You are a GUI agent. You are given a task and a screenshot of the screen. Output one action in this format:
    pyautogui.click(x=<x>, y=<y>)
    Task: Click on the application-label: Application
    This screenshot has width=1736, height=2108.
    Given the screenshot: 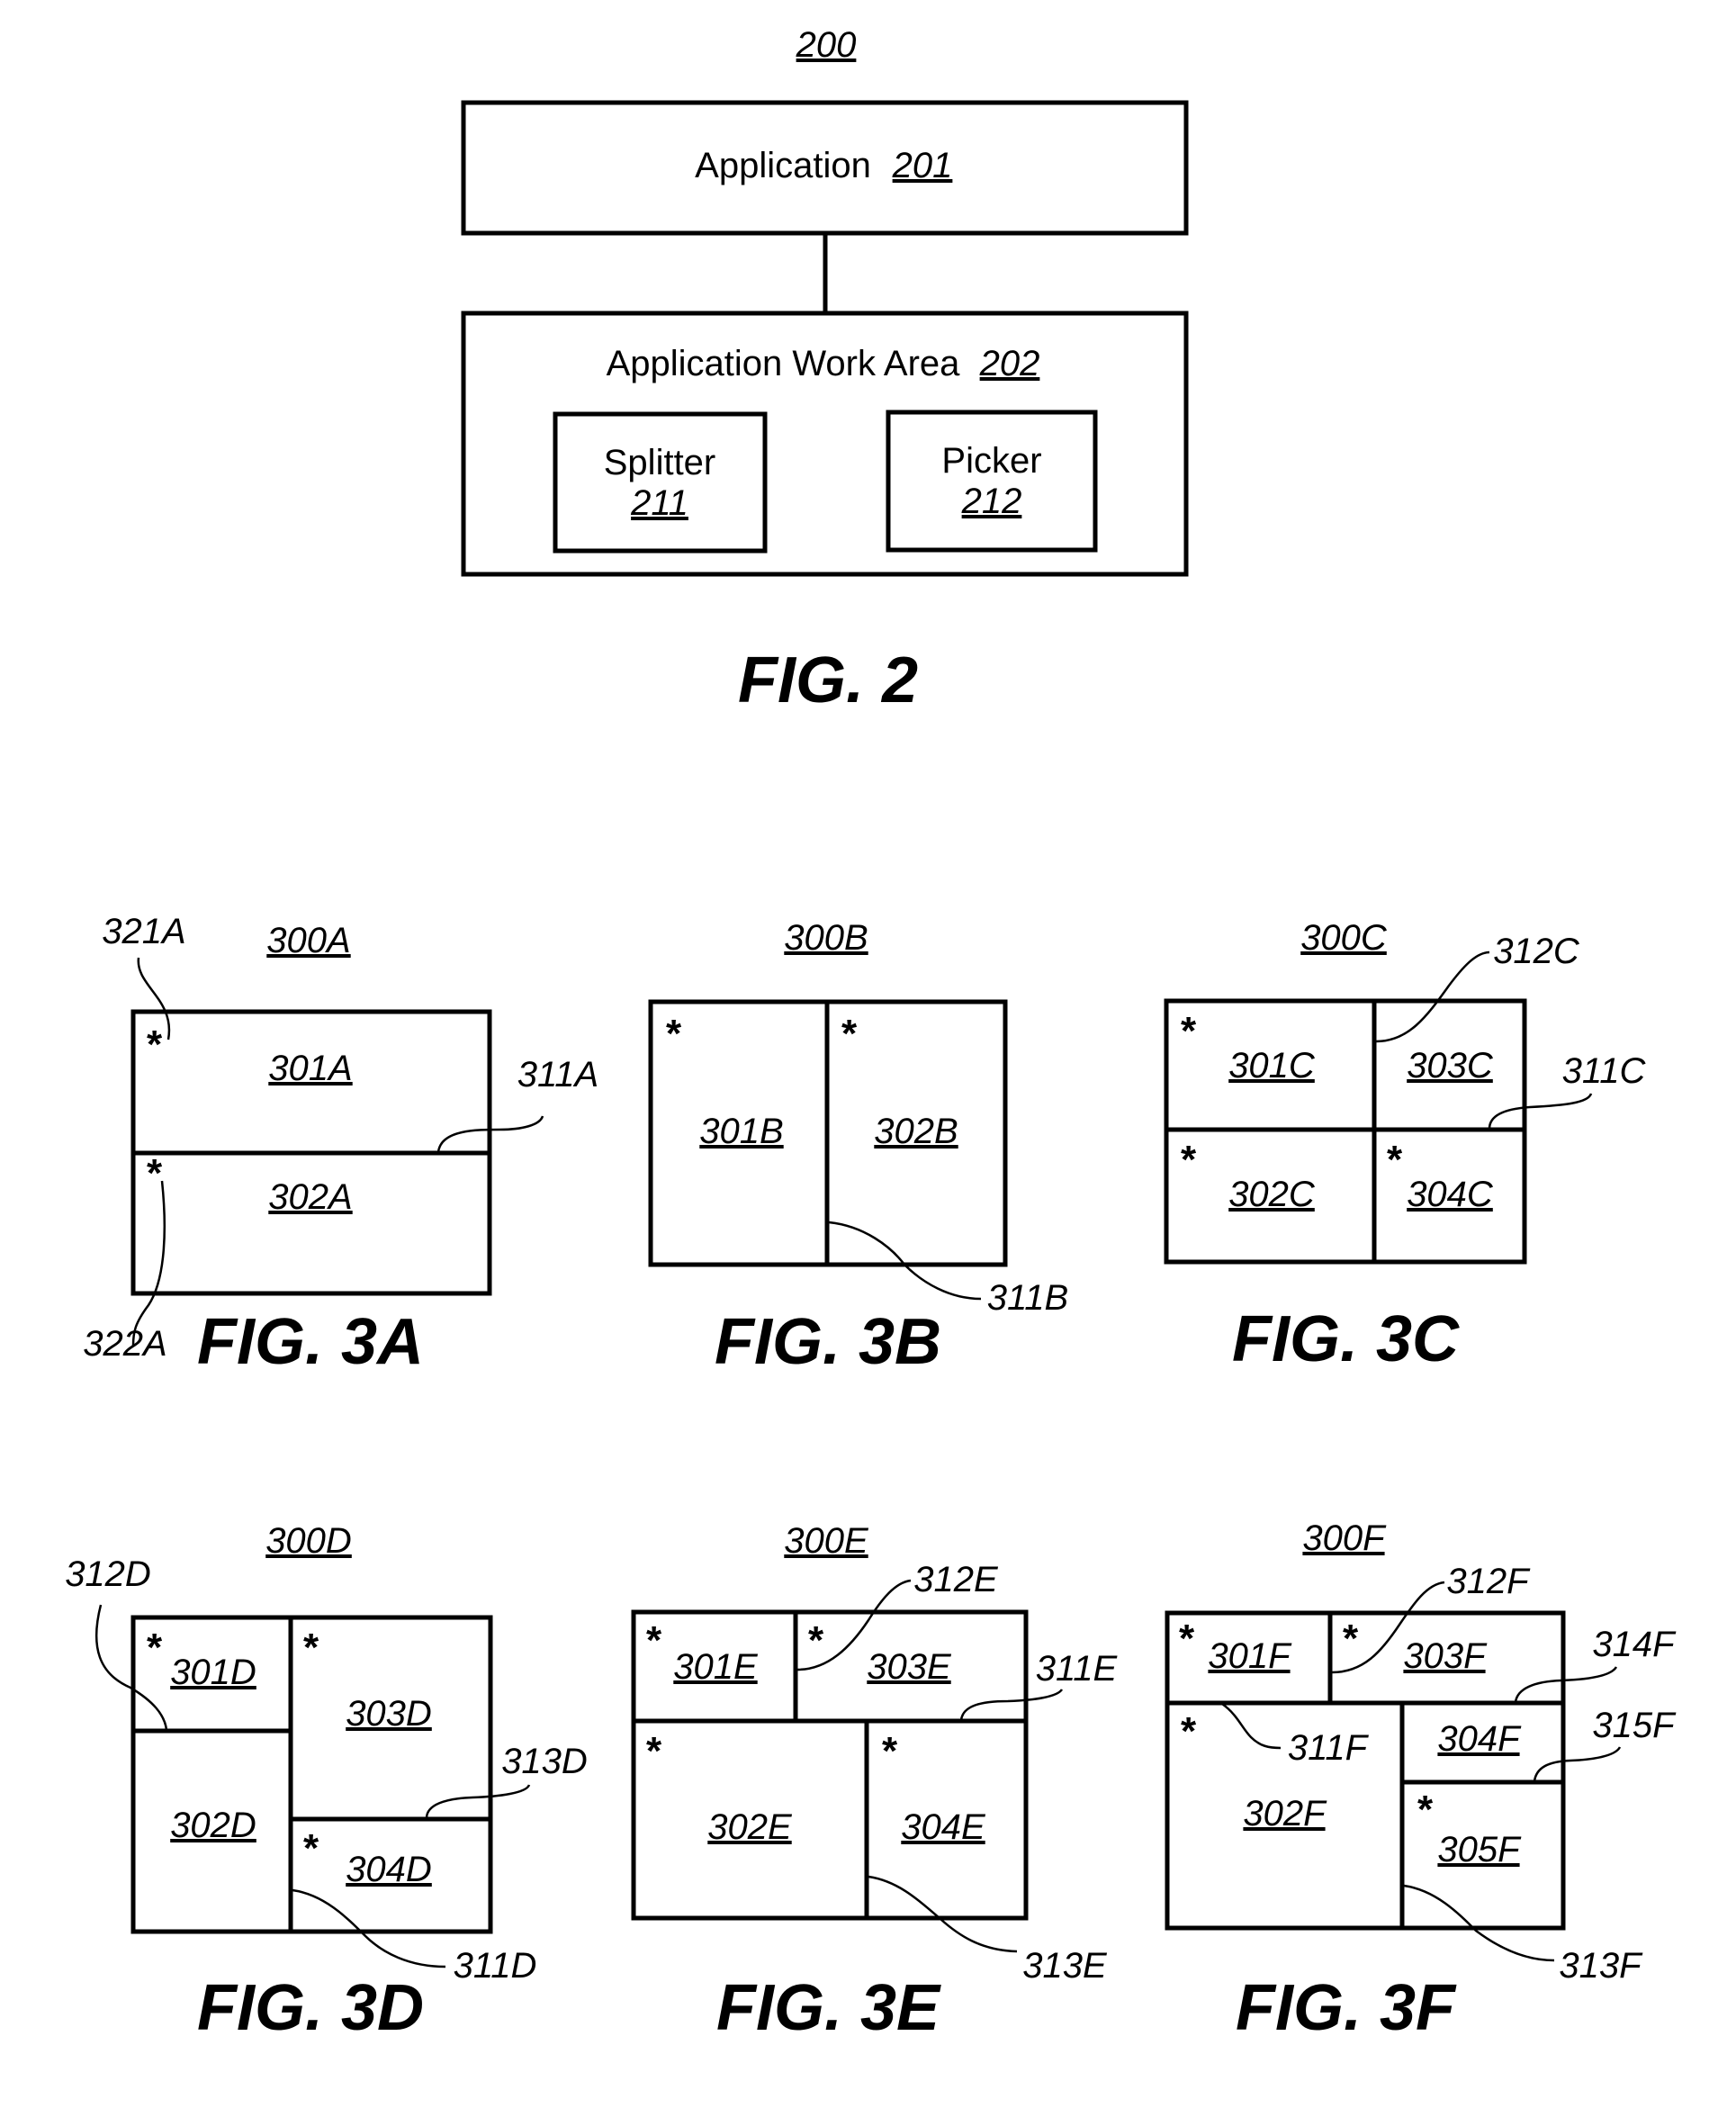 What is the action you would take?
    pyautogui.click(x=783, y=165)
    